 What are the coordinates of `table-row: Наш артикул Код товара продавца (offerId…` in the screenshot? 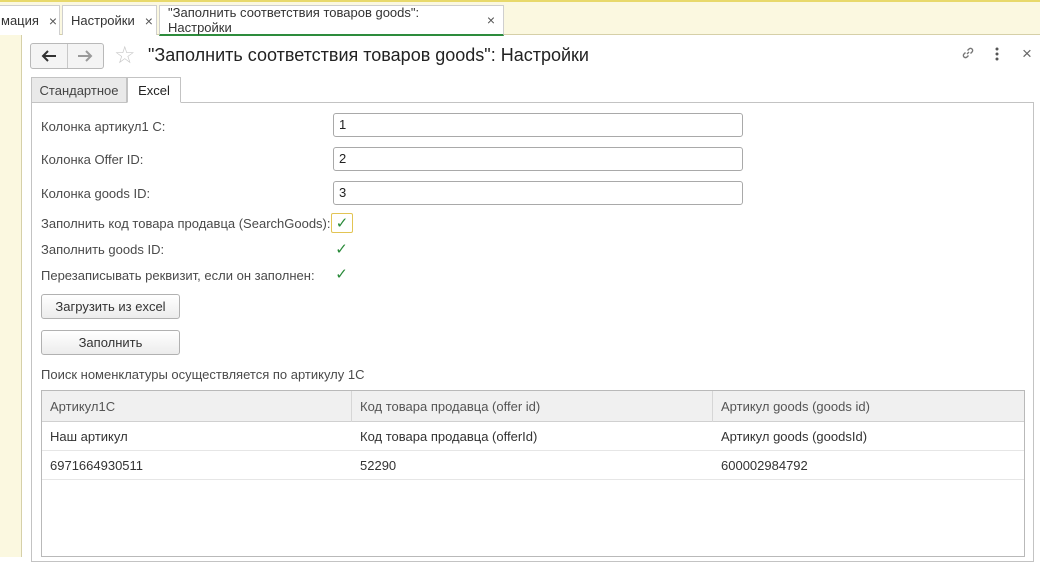 It's located at (533, 436).